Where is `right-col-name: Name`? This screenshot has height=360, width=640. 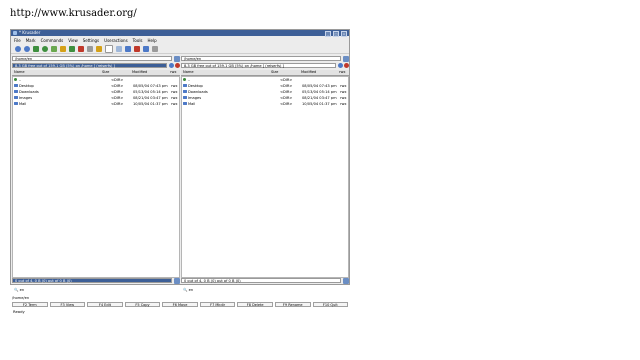
right-col-name: Name is located at coordinates (188, 72).